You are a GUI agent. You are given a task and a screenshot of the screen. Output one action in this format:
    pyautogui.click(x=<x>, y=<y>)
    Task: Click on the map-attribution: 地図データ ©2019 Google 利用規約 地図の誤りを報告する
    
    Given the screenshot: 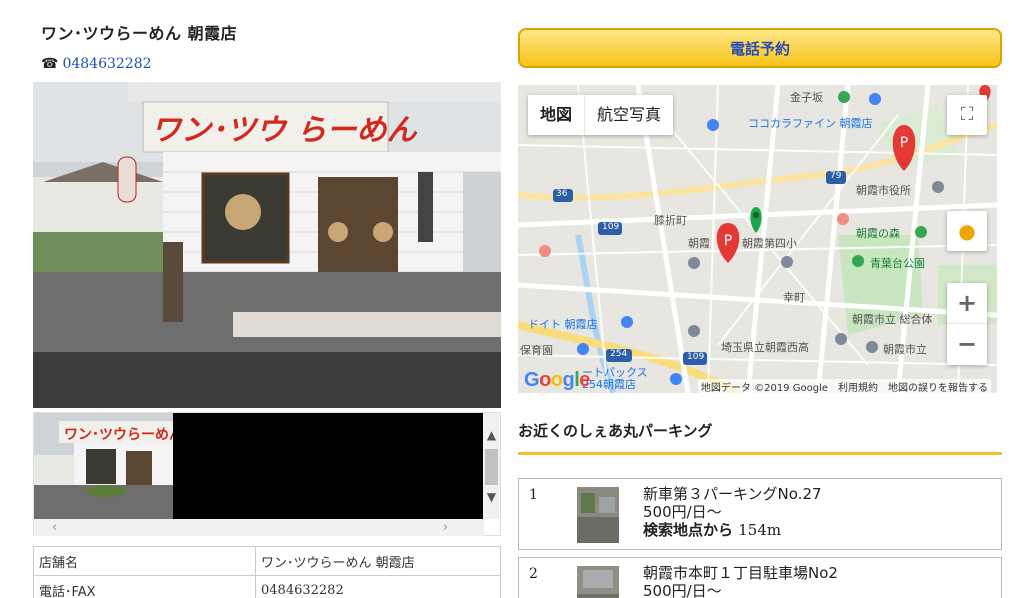 What is the action you would take?
    pyautogui.click(x=844, y=386)
    